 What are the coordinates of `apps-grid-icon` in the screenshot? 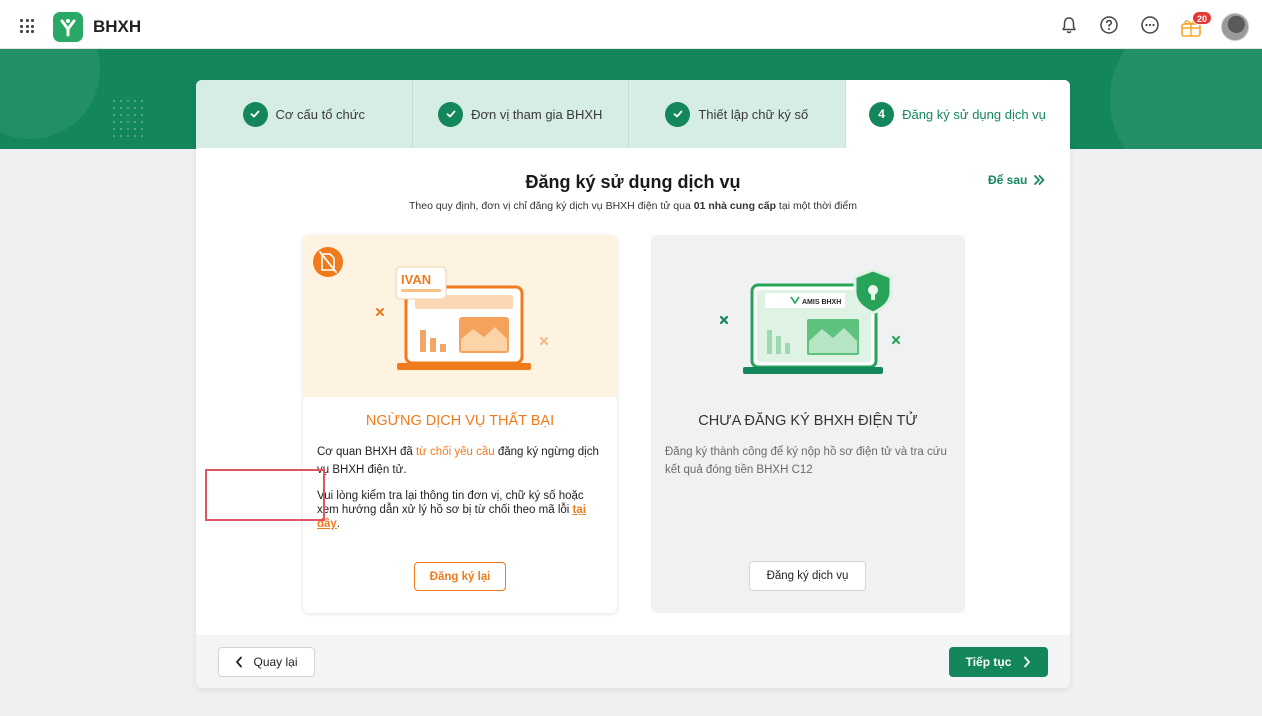 It's located at (27, 26).